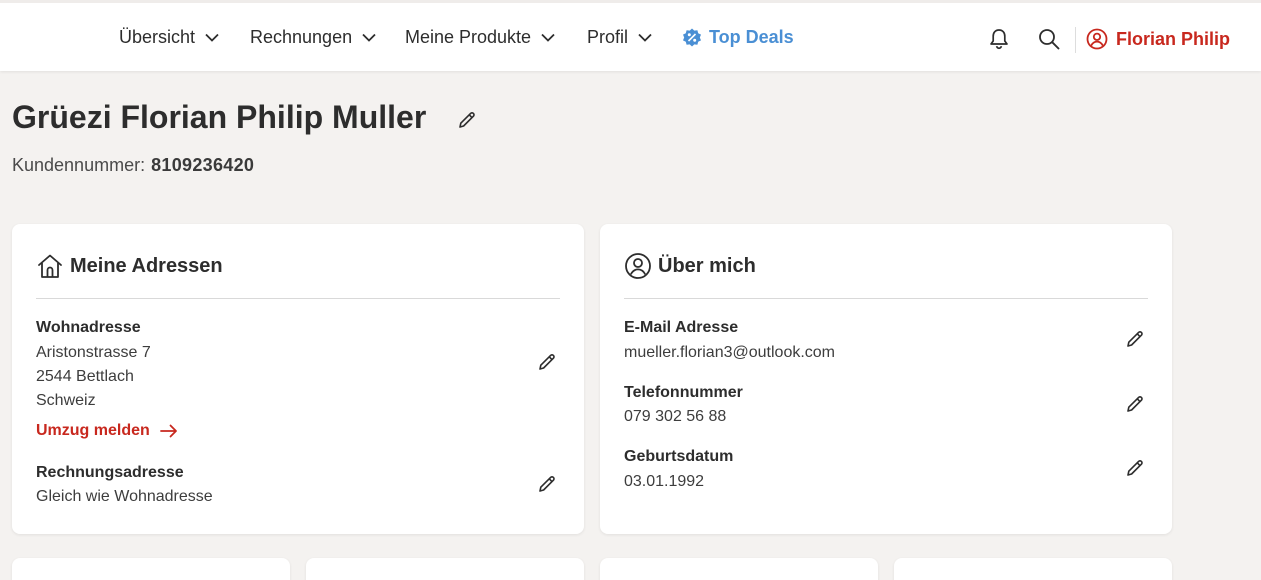  I want to click on birthdate-value: 03.01.1992, so click(664, 481).